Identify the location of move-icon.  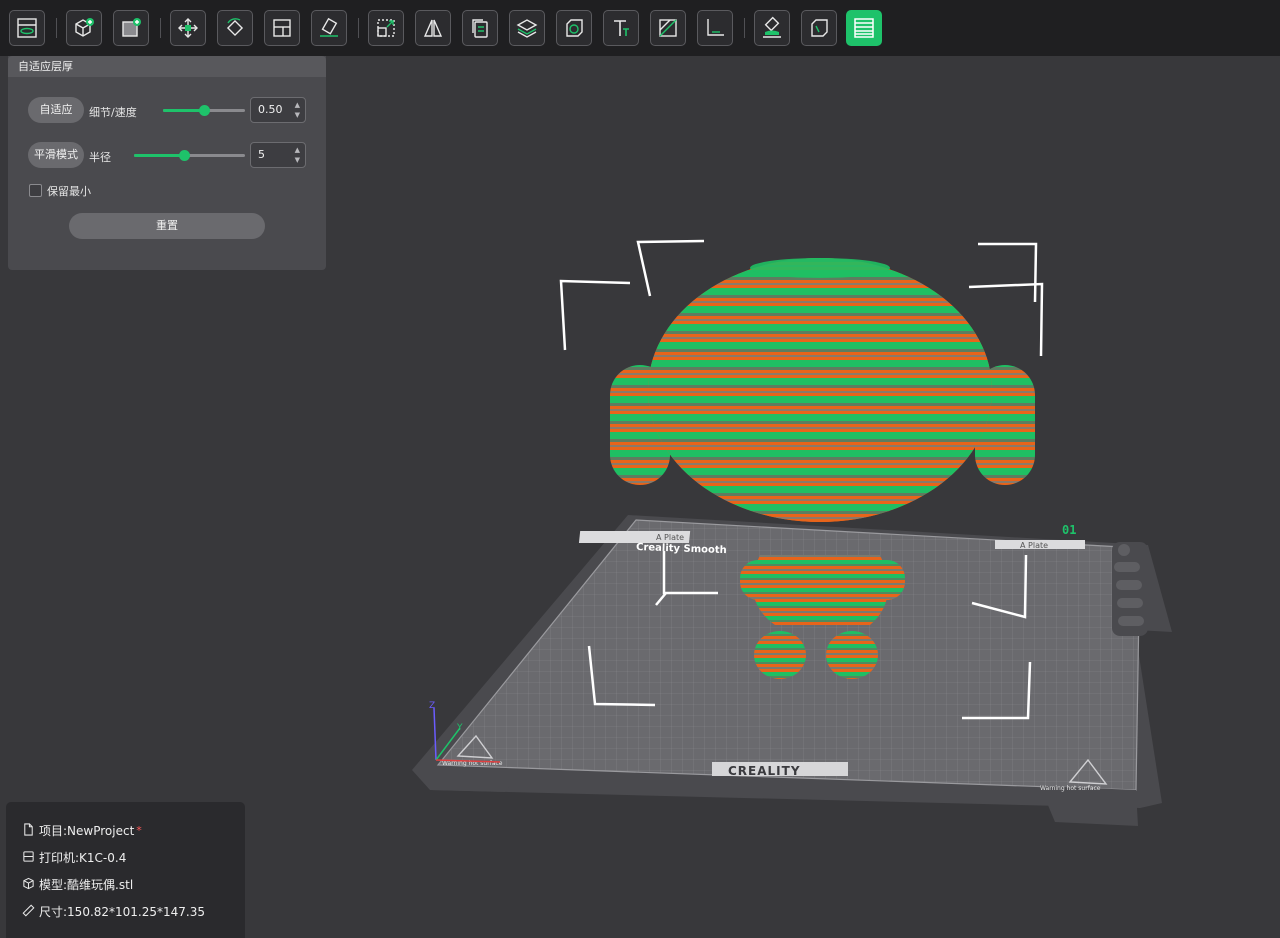
(188, 28).